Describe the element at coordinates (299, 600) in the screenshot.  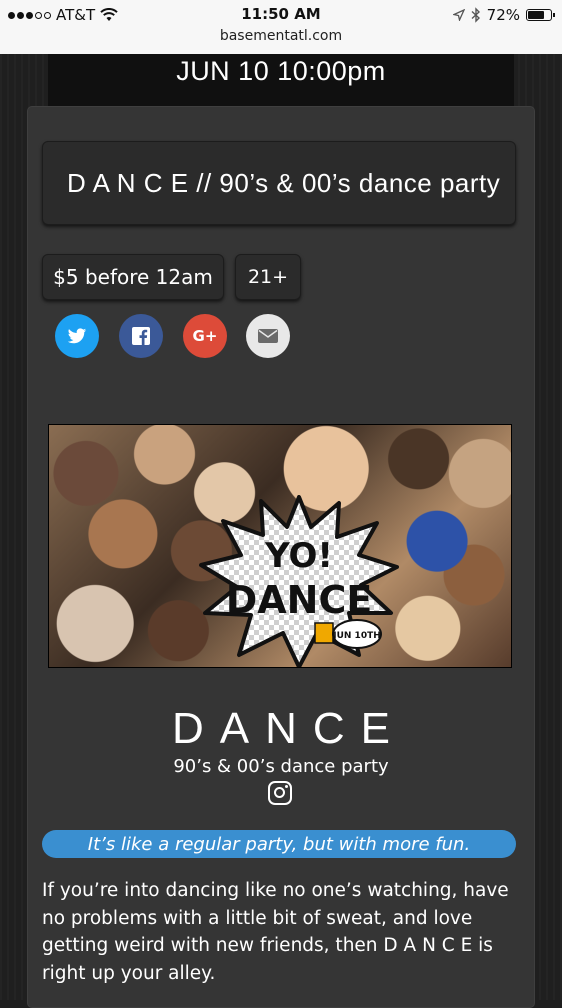
I see `poster-dance-text: DANCE` at that location.